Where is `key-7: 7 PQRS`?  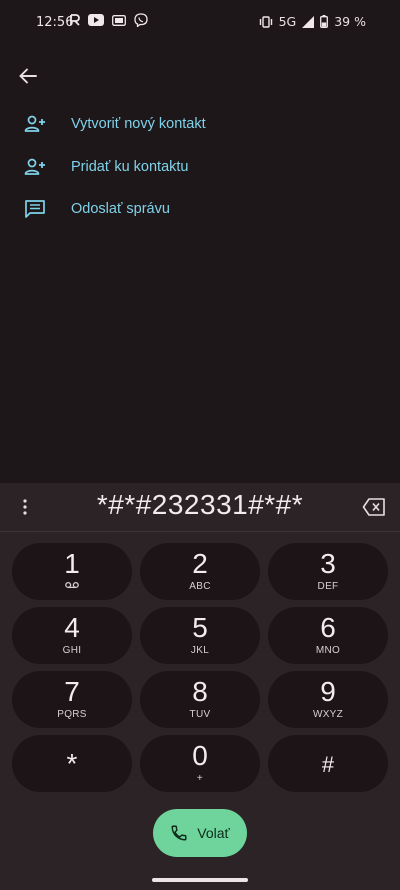 key-7: 7 PQRS is located at coordinates (72, 699).